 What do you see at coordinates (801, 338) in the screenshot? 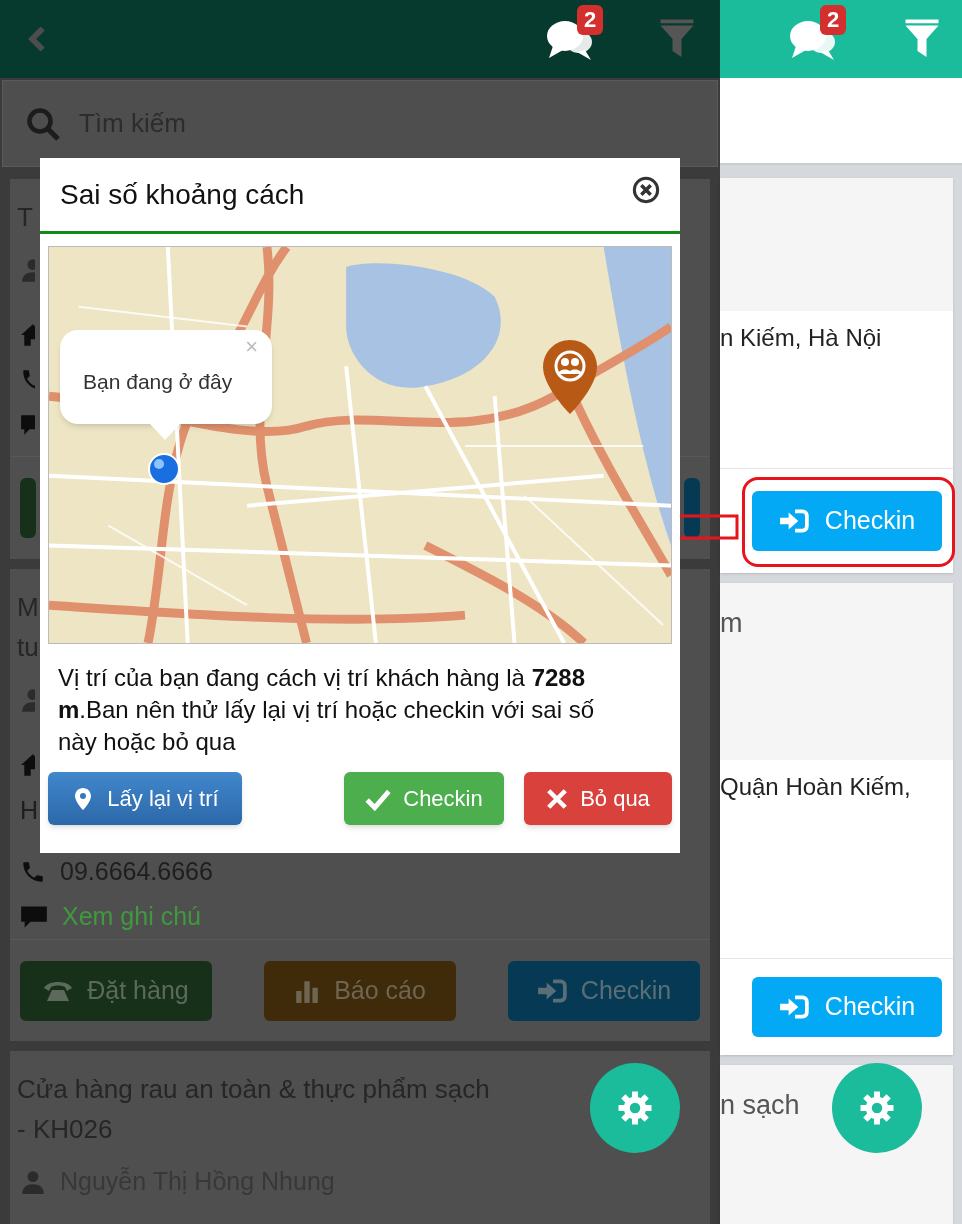
I see `address-text: n Kiếm, Hà Nội` at bounding box center [801, 338].